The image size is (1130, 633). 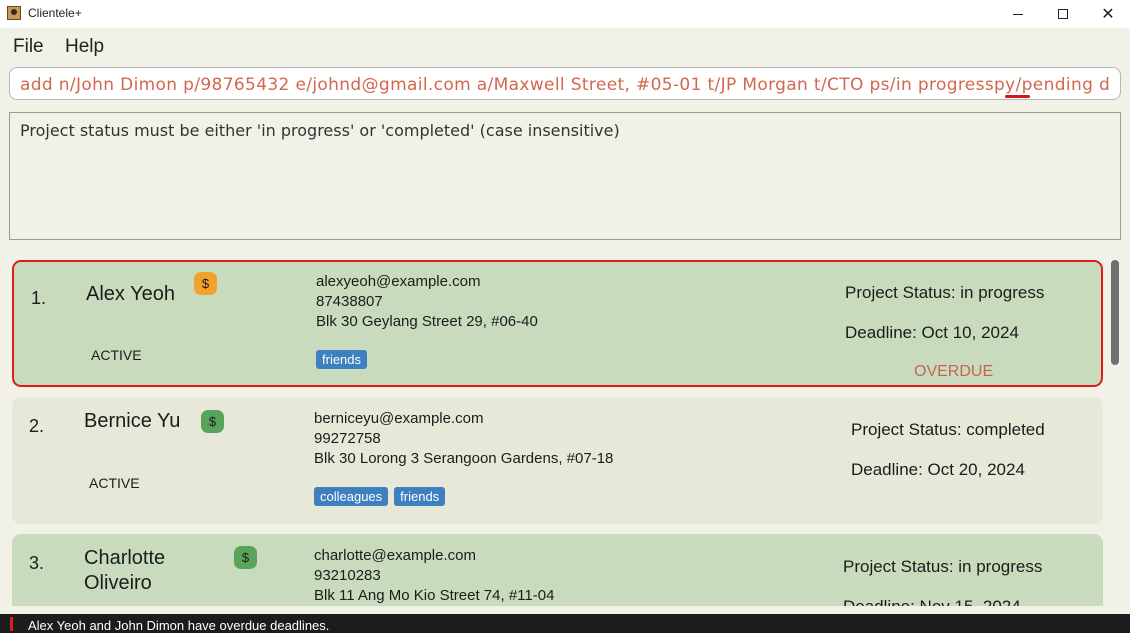 What do you see at coordinates (954, 371) in the screenshot?
I see `overdue-label: OVERDUE` at bounding box center [954, 371].